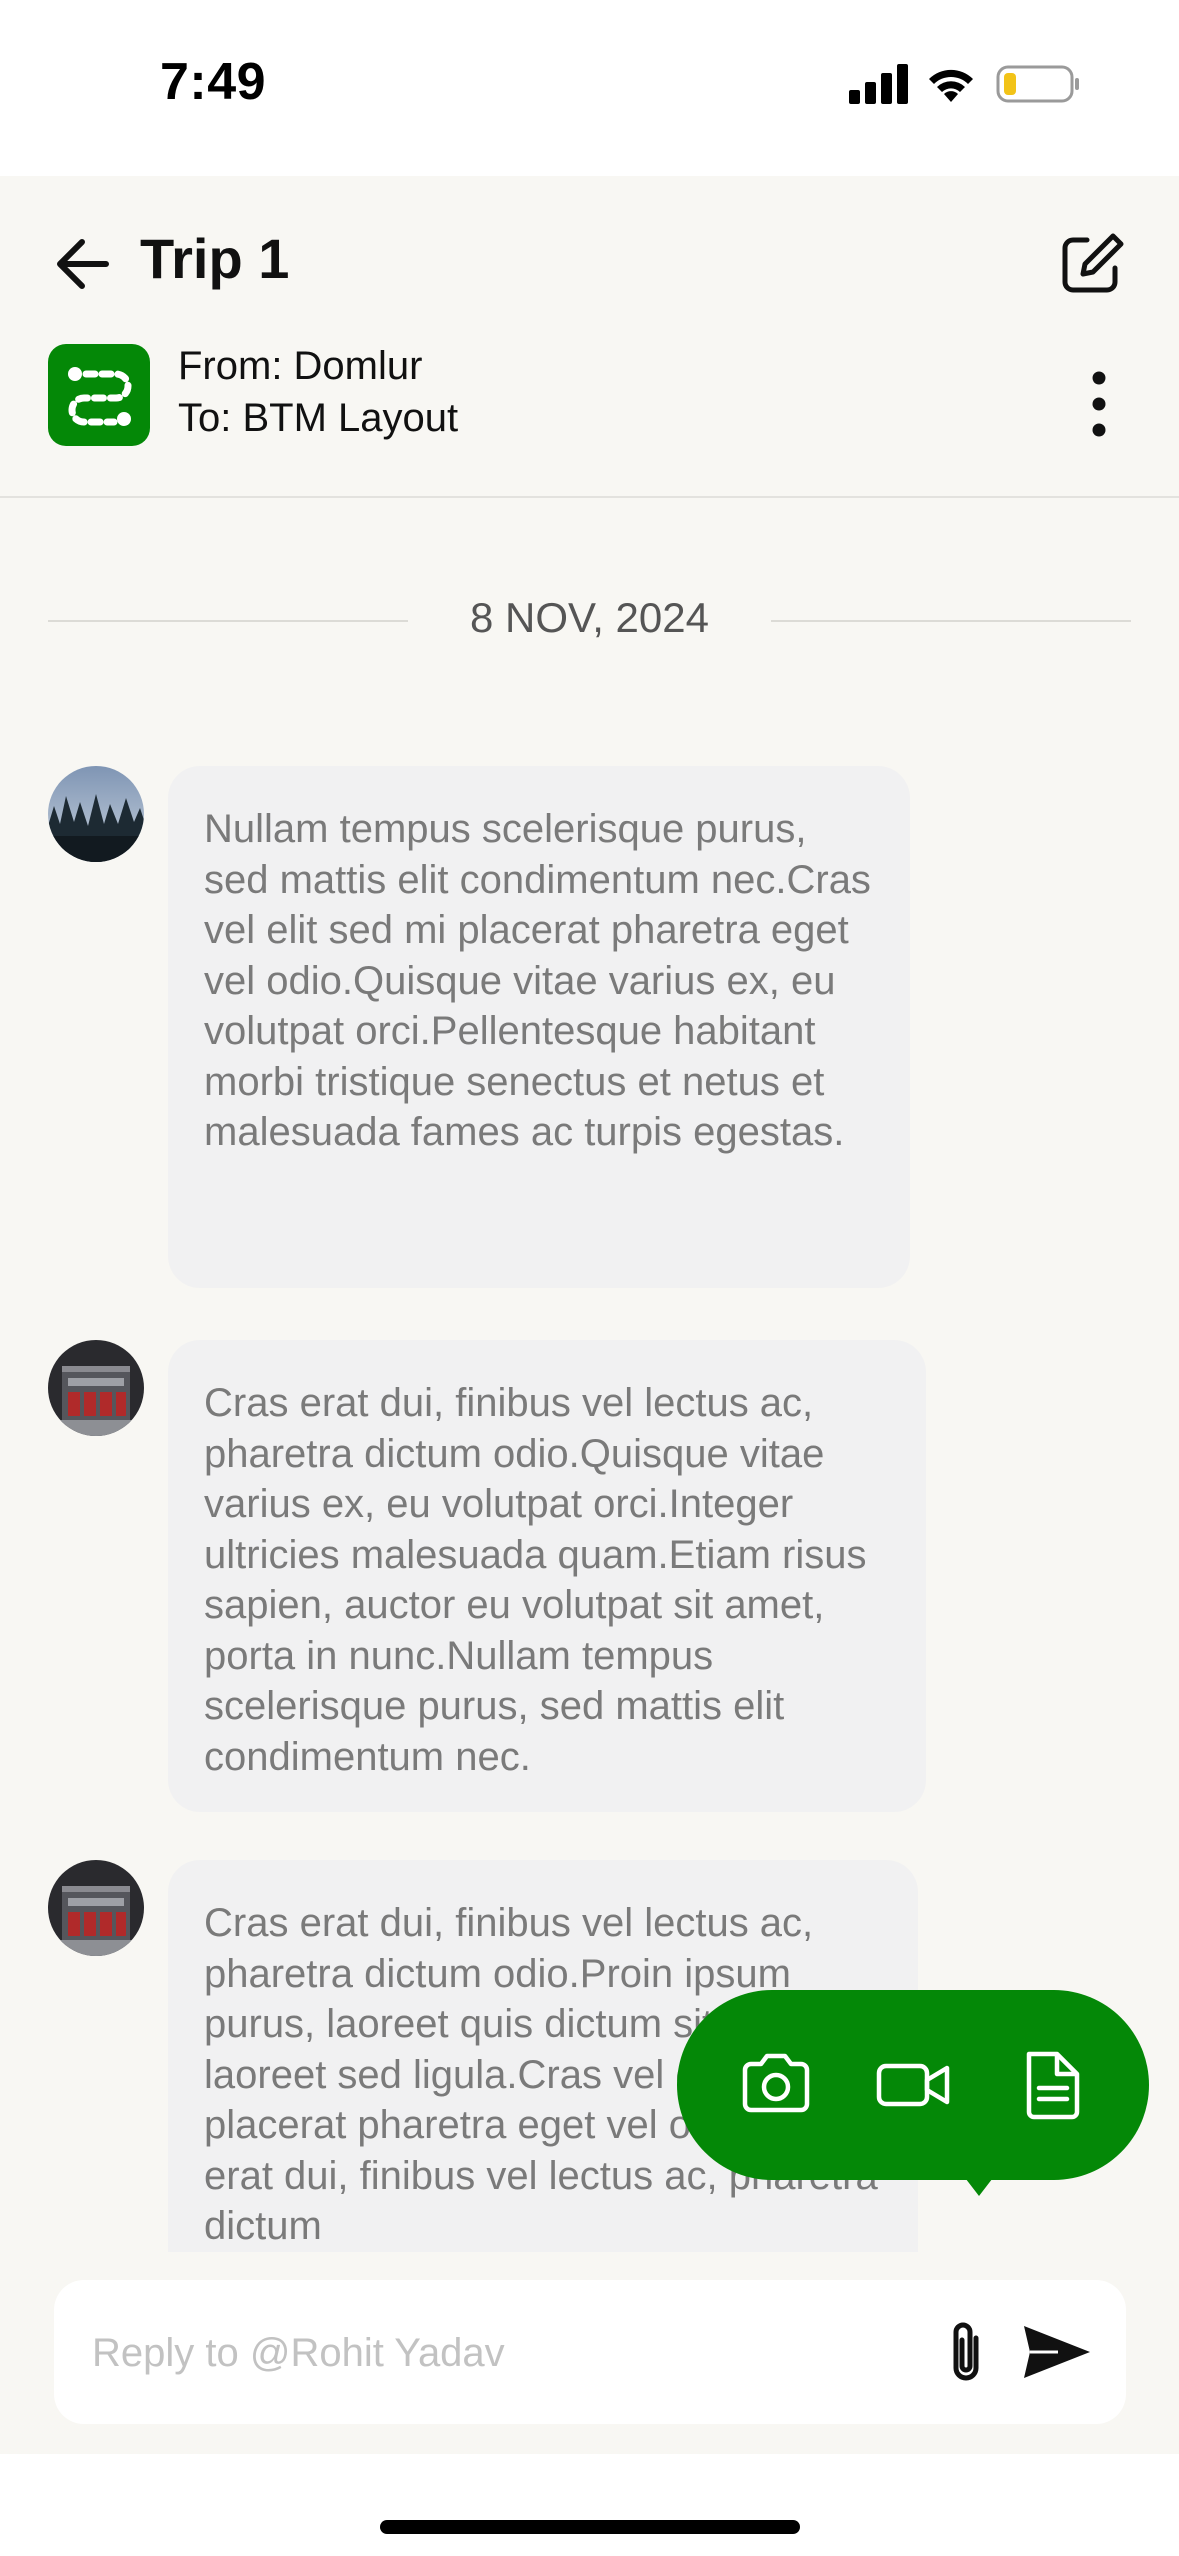  Describe the element at coordinates (589, 88) in the screenshot. I see `status-bar: 7:49` at that location.